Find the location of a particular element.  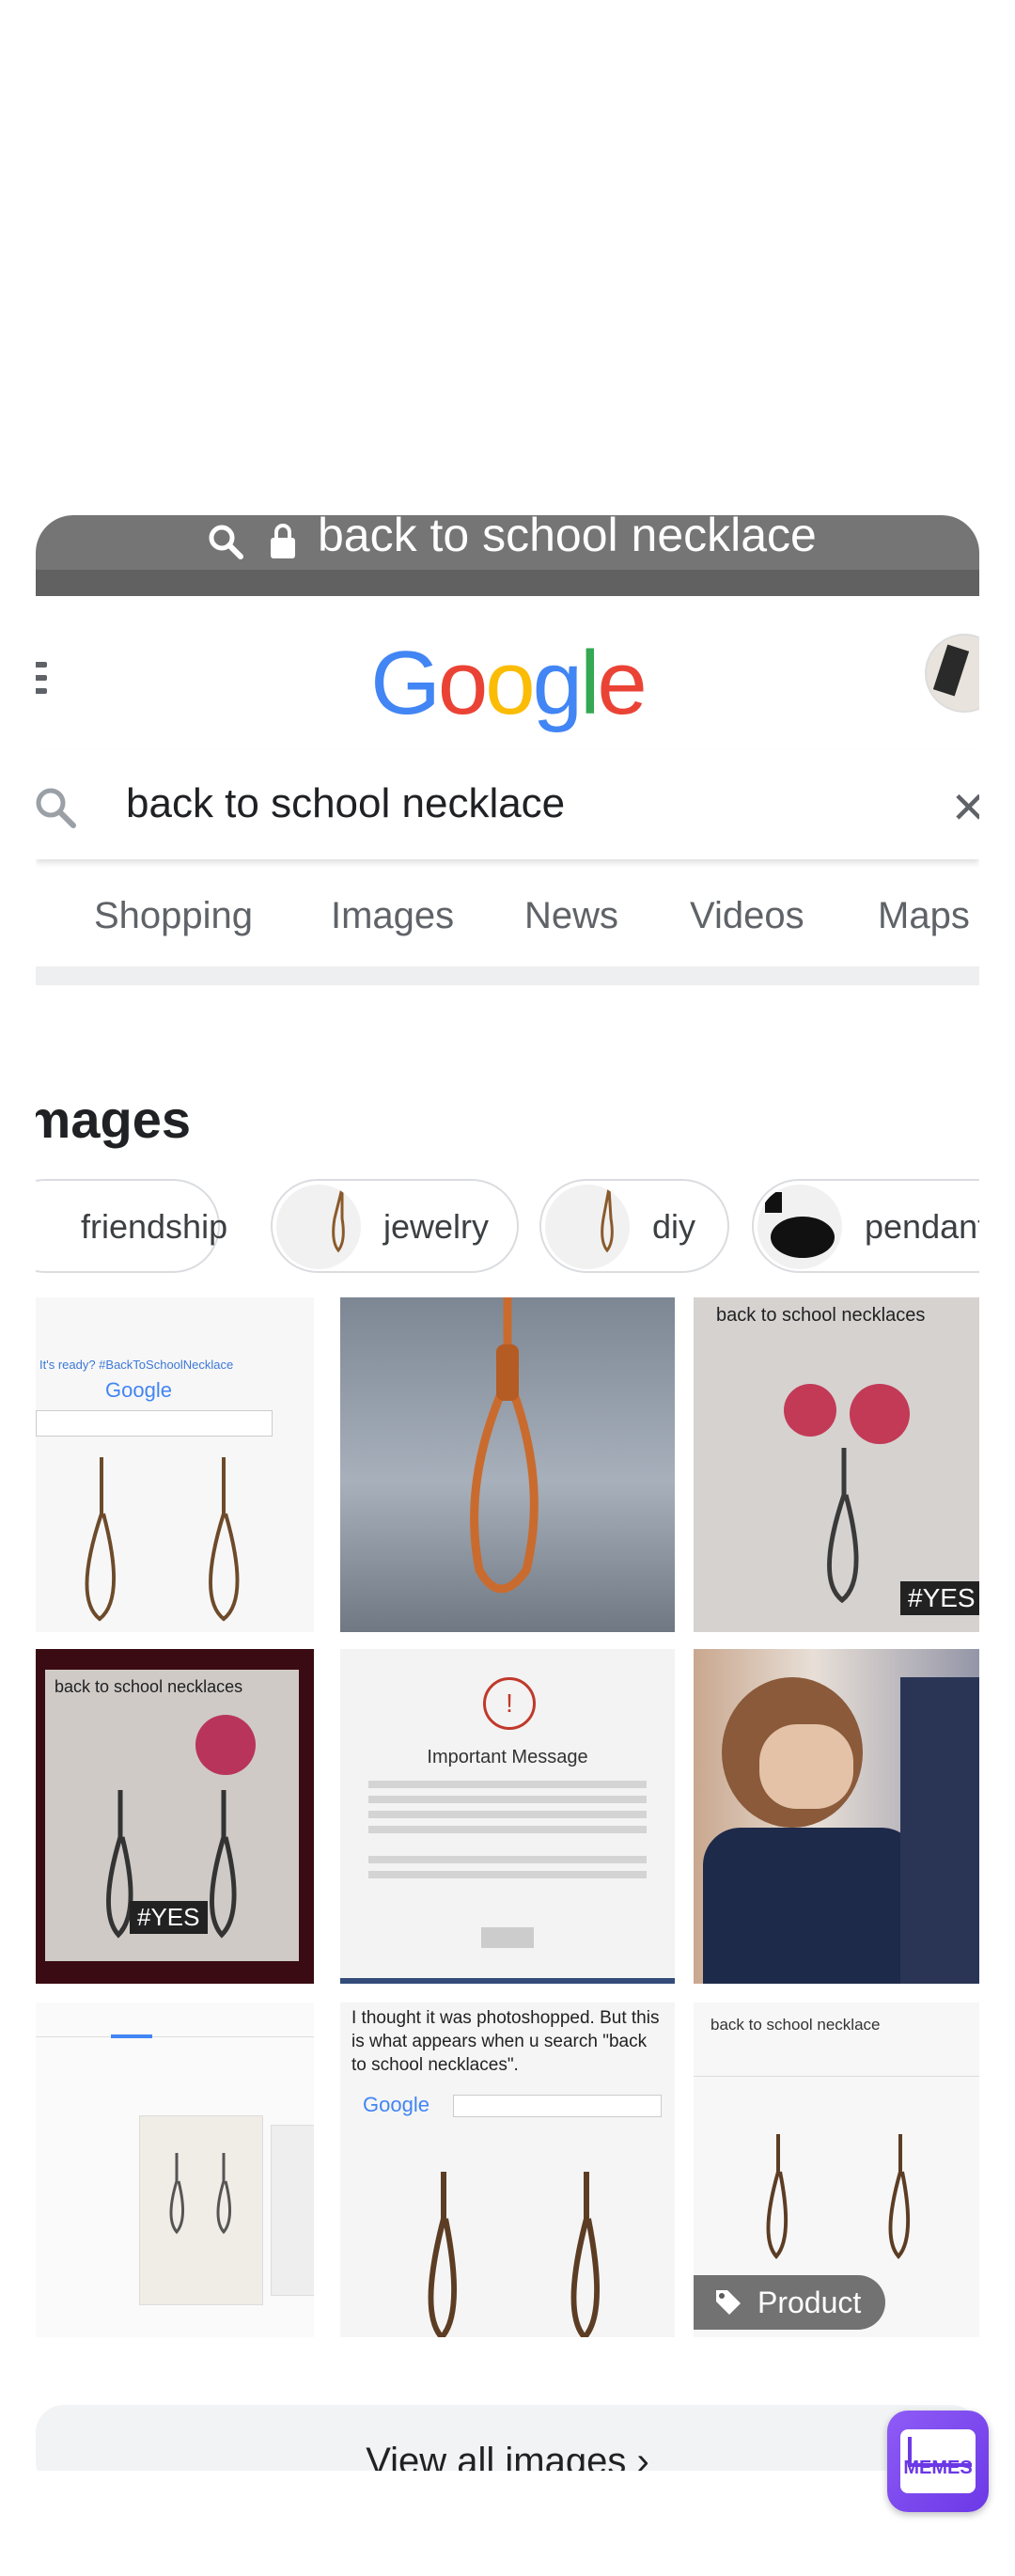

chip-friendship: friendship is located at coordinates (131, 1226).